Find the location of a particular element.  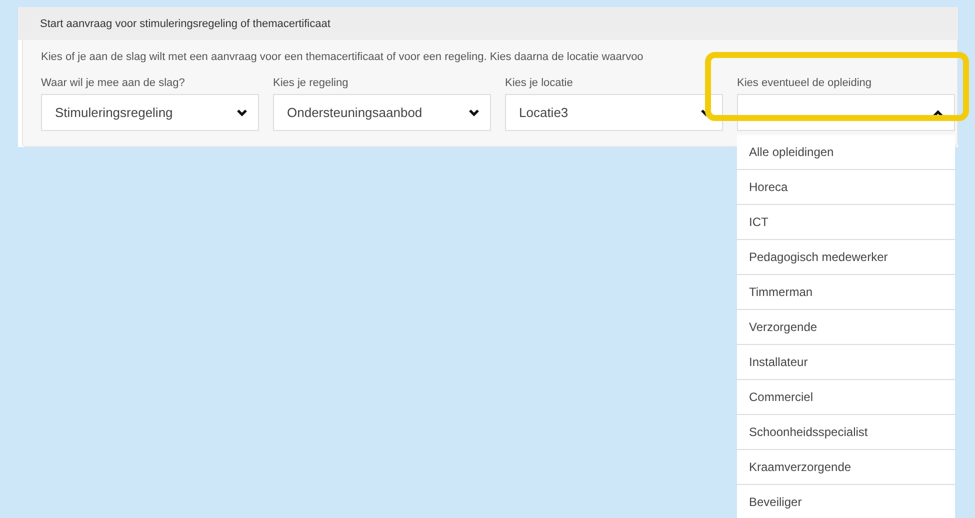

dropdown-select: Stimuleringsregeling is located at coordinates (150, 112).